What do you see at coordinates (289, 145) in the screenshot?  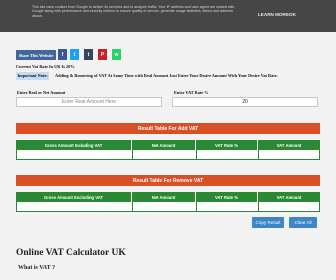 I see `add-col-amount: VAT Amount` at bounding box center [289, 145].